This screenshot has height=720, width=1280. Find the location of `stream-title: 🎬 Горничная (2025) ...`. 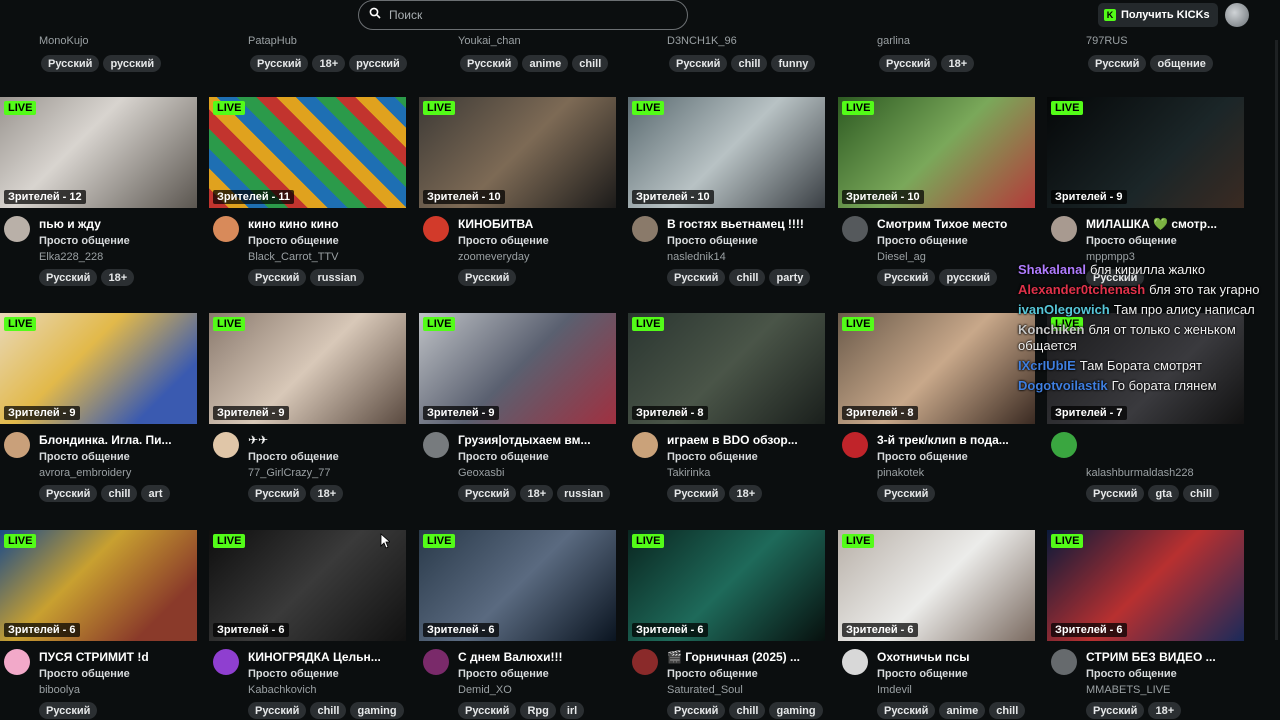

stream-title: 🎬 Горничная (2025) ... is located at coordinates (746, 657).